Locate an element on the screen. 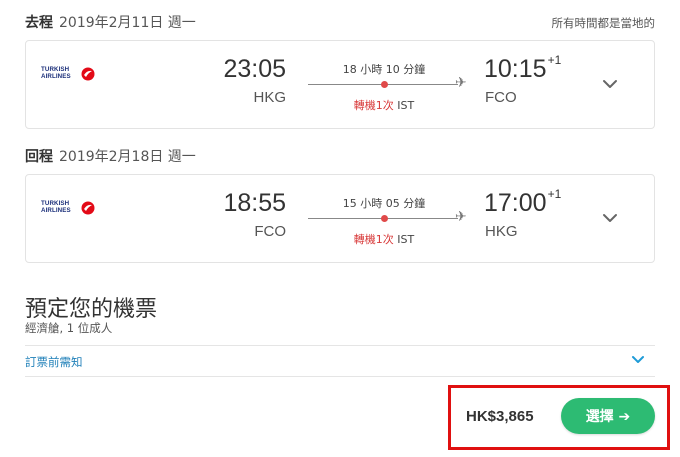 Image resolution: width=680 pixels, height=457 pixels. inbound-header: 回程 2019年2月18日 週一 is located at coordinates (110, 156).